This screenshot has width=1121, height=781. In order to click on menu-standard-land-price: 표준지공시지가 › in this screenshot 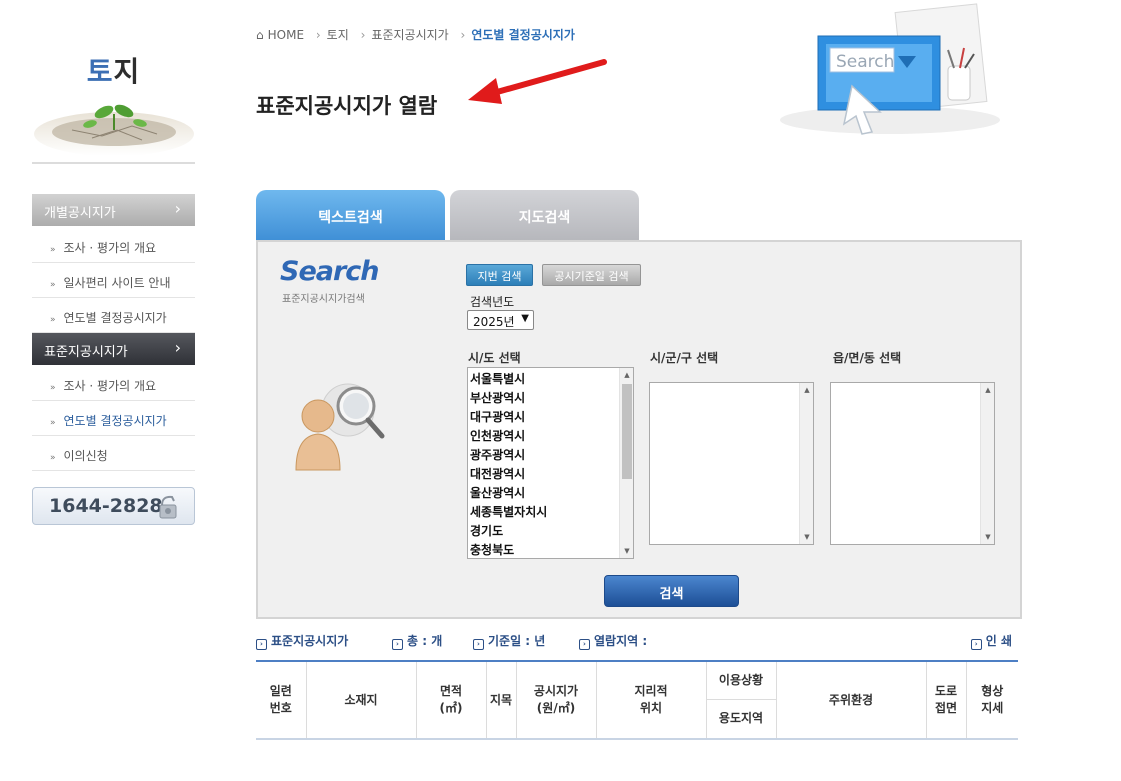, I will do `click(113, 349)`.